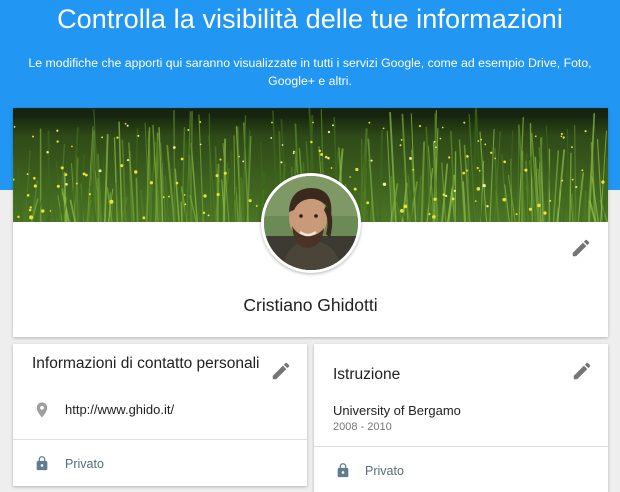  Describe the element at coordinates (397, 410) in the screenshot. I see `school-name: University of Bergamo` at that location.